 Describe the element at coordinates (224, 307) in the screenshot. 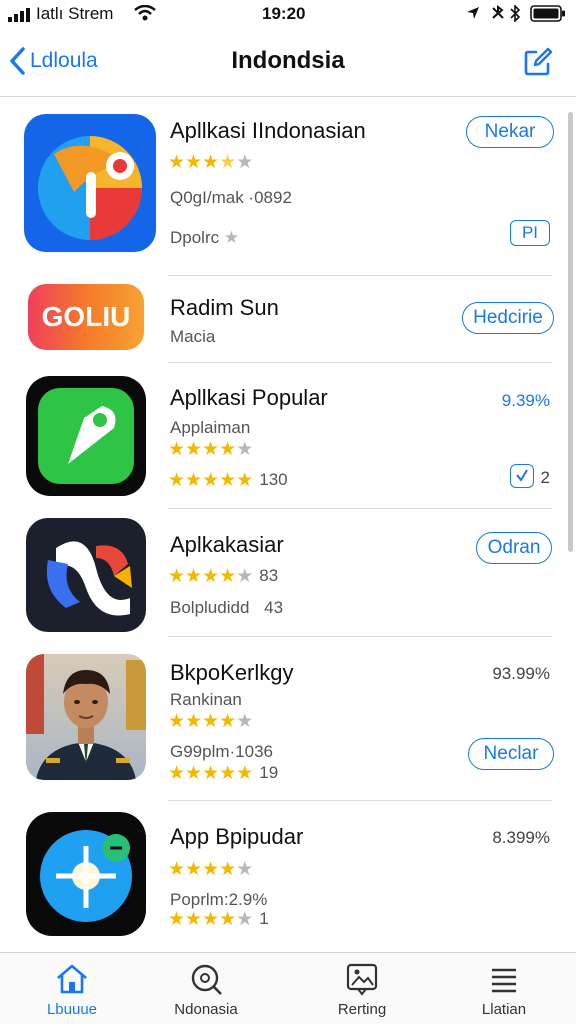

I see `app-name: Radim Sun` at that location.